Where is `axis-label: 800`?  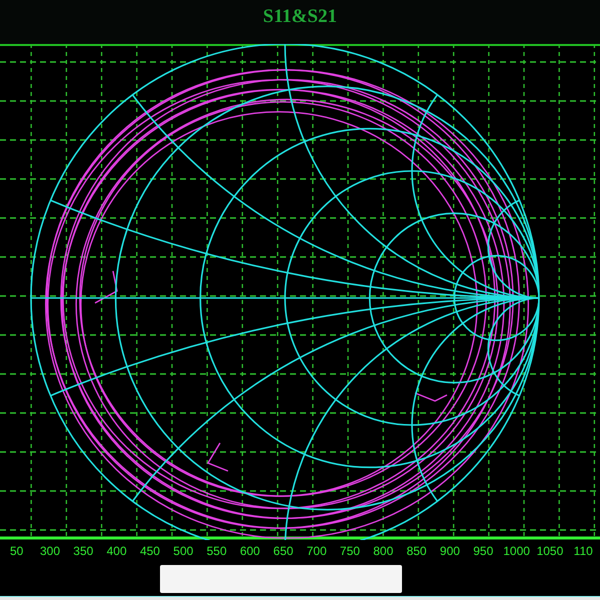 axis-label: 800 is located at coordinates (383, 551).